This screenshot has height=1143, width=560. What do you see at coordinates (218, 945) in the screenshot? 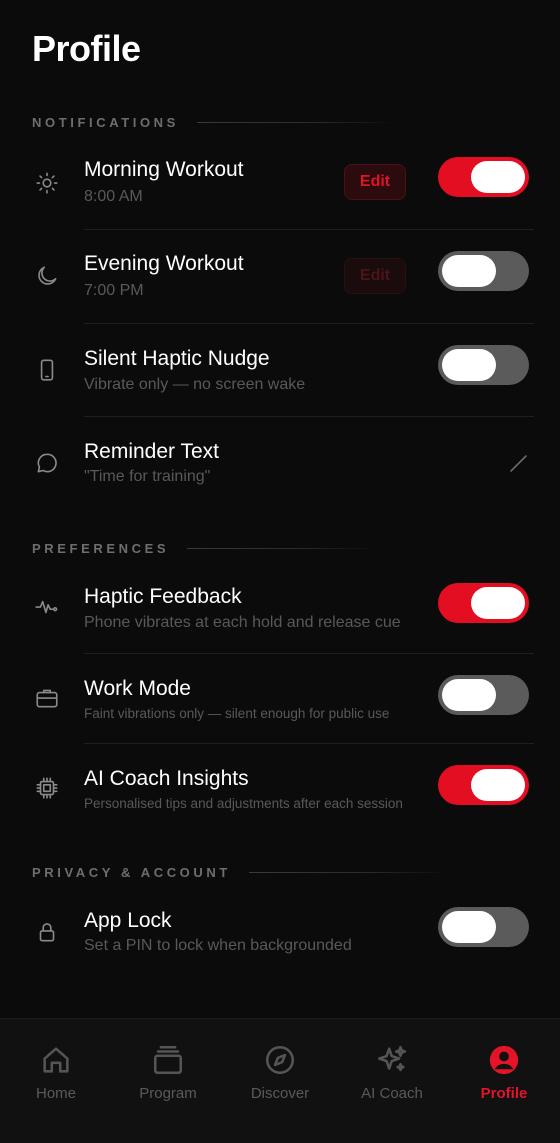
I see `row-subtitle: Set a PIN to lock when backgrounded` at bounding box center [218, 945].